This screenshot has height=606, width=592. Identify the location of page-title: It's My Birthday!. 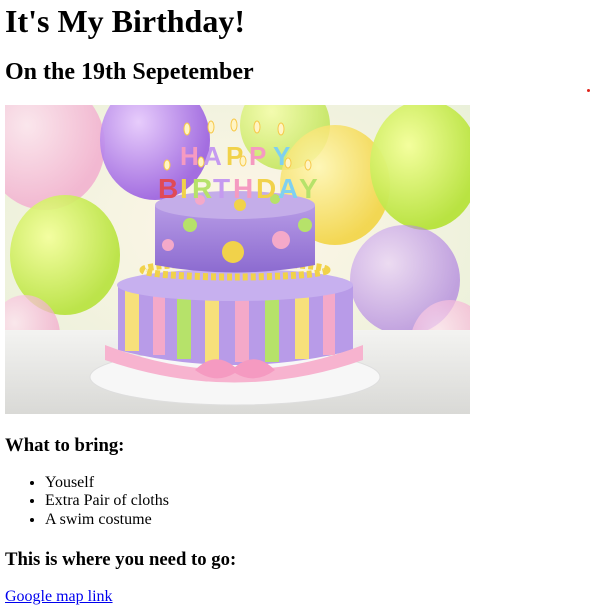
(125, 21).